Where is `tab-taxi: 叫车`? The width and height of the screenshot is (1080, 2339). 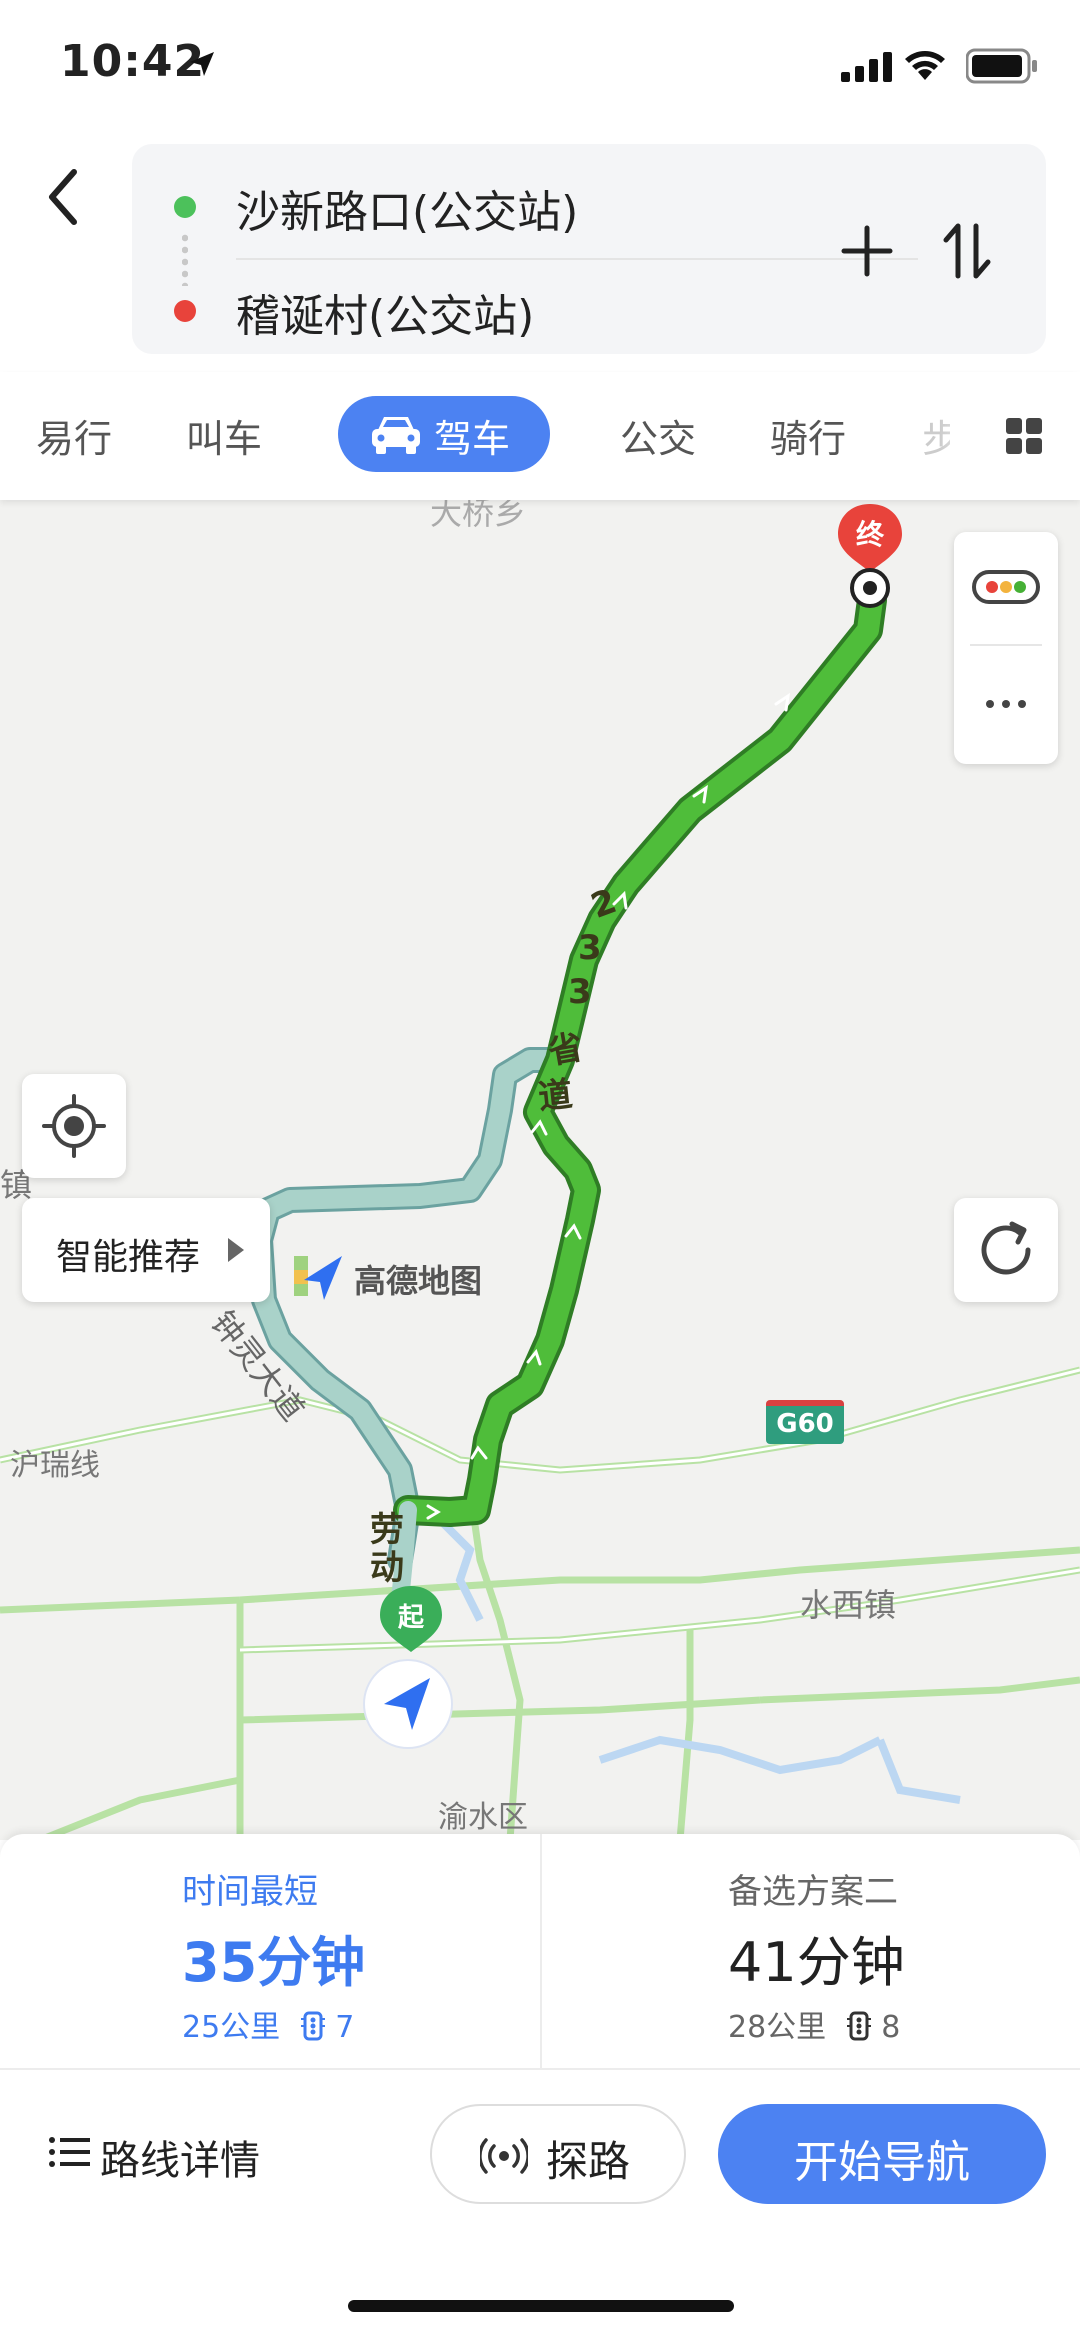
tab-taxi: 叫车 is located at coordinates (224, 435).